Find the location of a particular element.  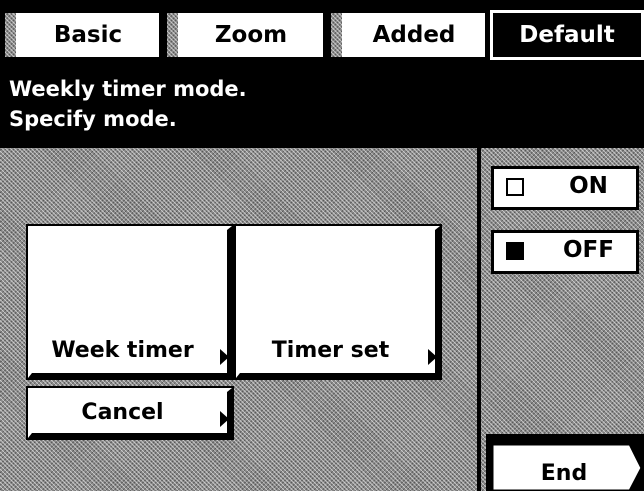

end-label: End is located at coordinates (564, 473).